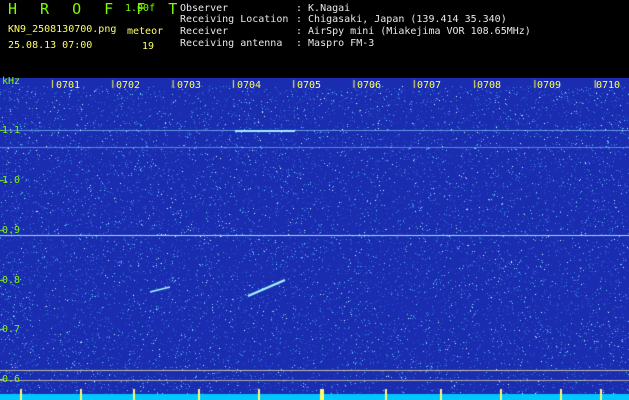  Describe the element at coordinates (234, 19) in the screenshot. I see `location-label: Receiving Location` at that location.